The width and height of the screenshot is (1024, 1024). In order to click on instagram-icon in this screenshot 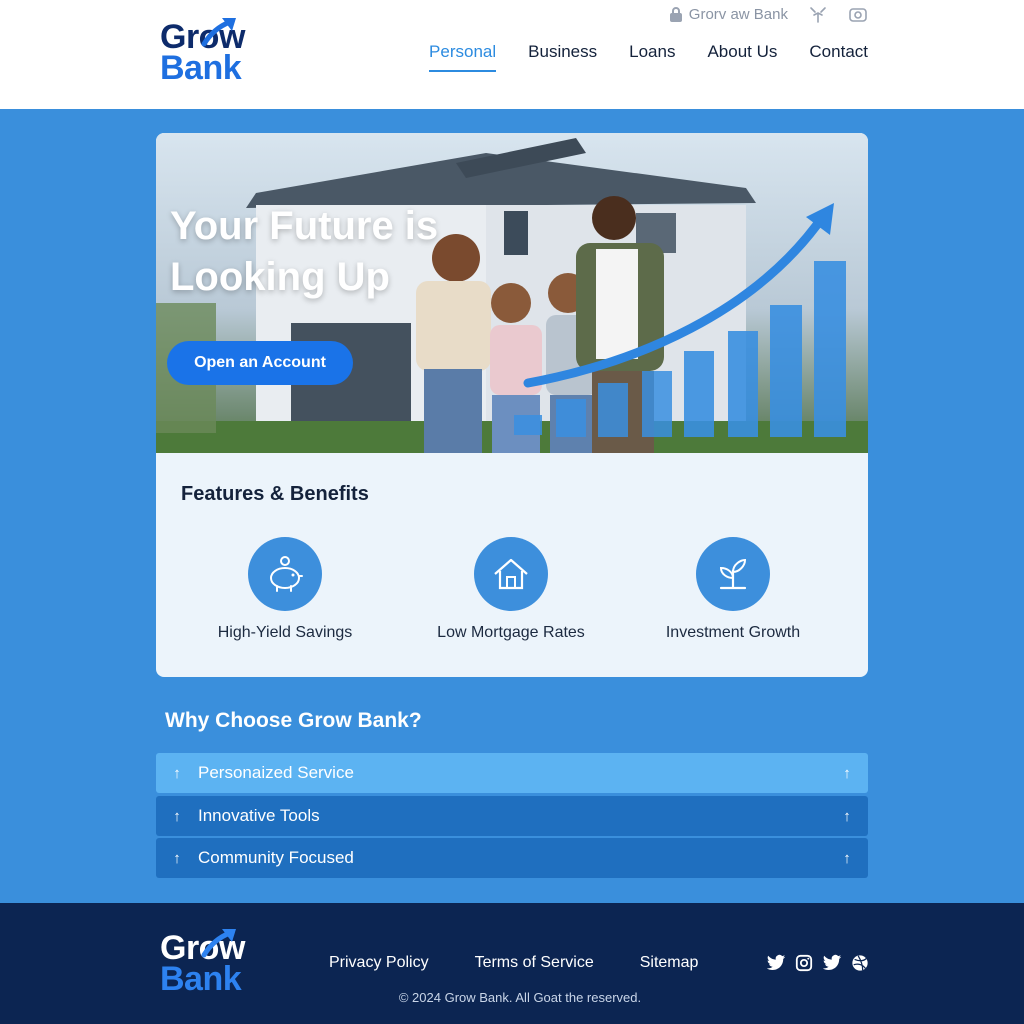, I will do `click(804, 963)`.